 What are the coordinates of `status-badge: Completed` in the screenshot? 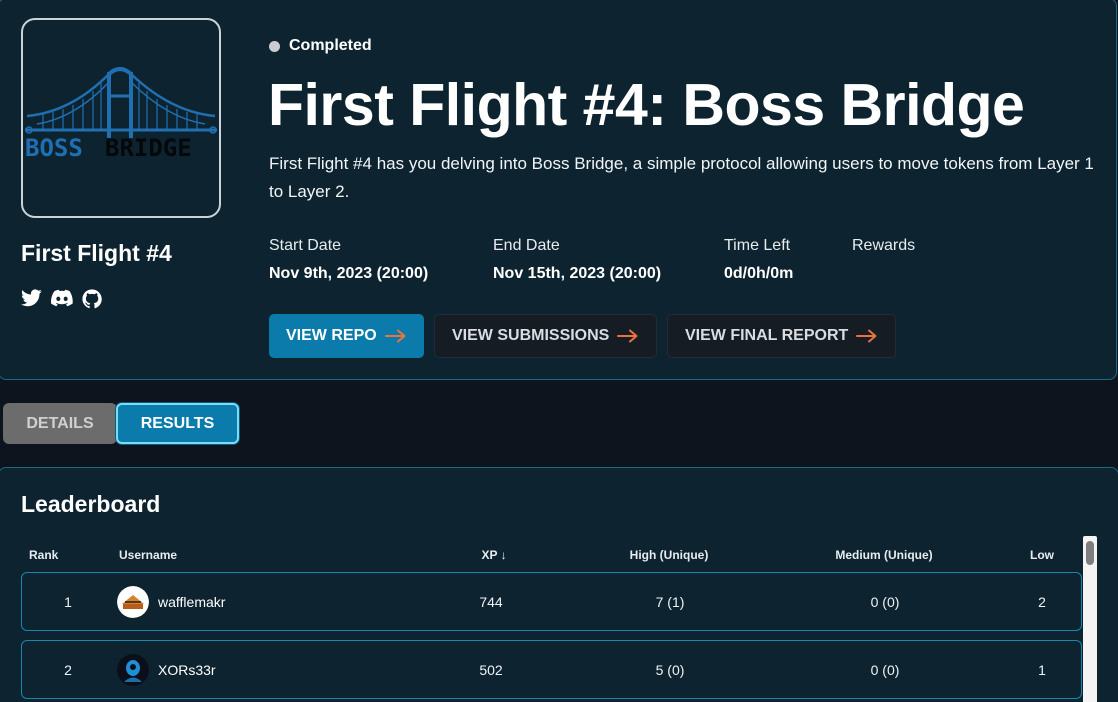 It's located at (320, 46).